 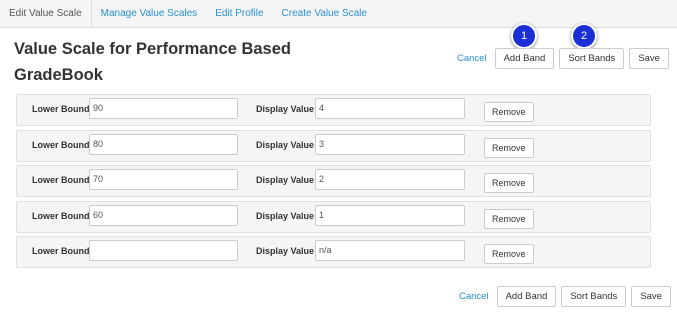 I want to click on display-value-input: 4, so click(x=390, y=108).